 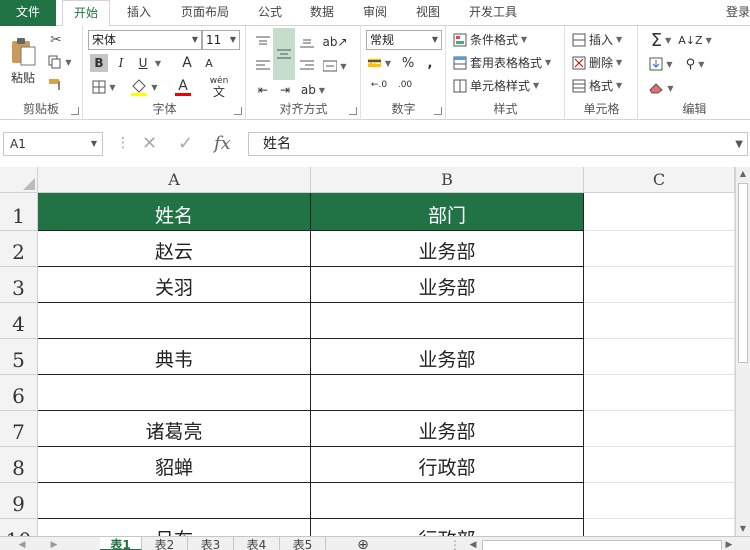 What do you see at coordinates (257, 543) in the screenshot?
I see `sheet-tab-4: 表4` at bounding box center [257, 543].